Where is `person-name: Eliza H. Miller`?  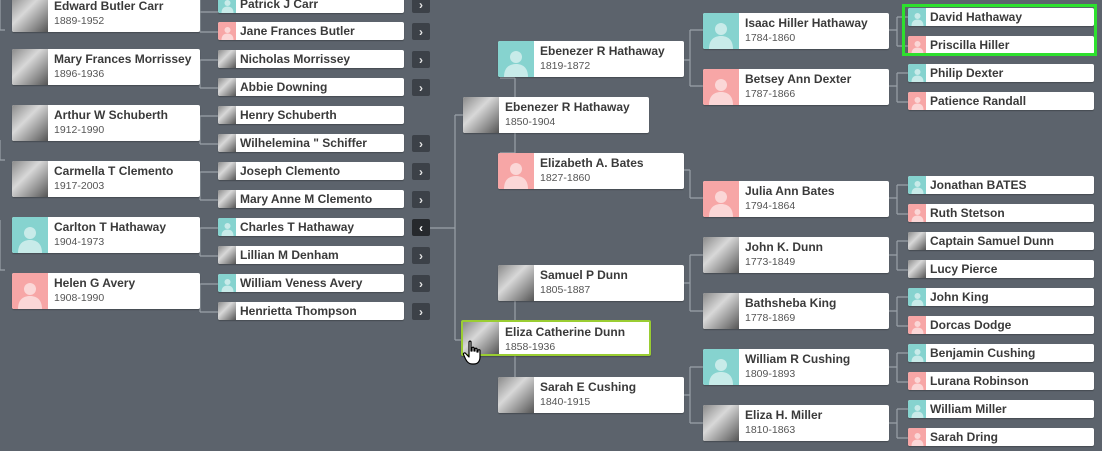
person-name: Eliza H. Miller is located at coordinates (784, 415).